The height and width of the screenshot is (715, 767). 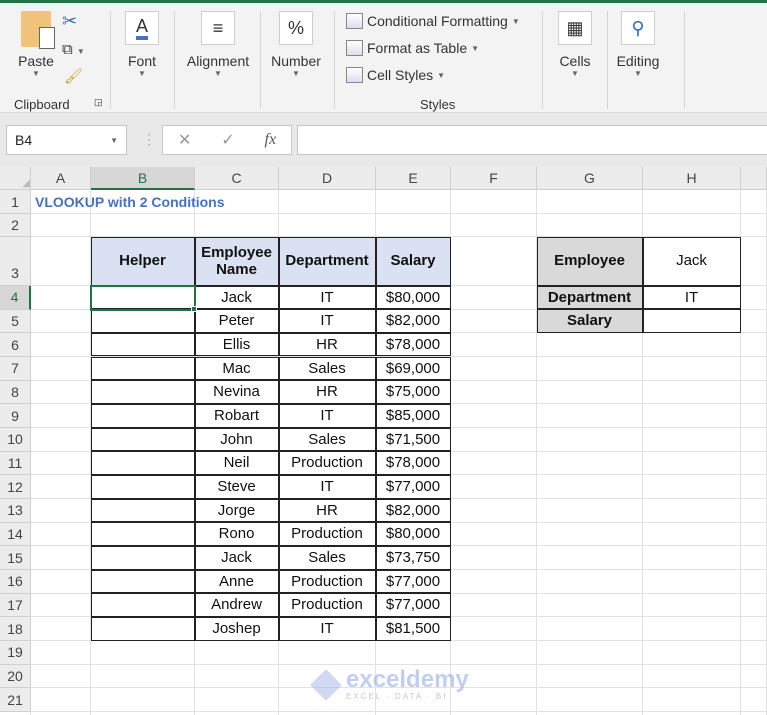 I want to click on editing-button: ⚲ Editing ▼, so click(x=638, y=44).